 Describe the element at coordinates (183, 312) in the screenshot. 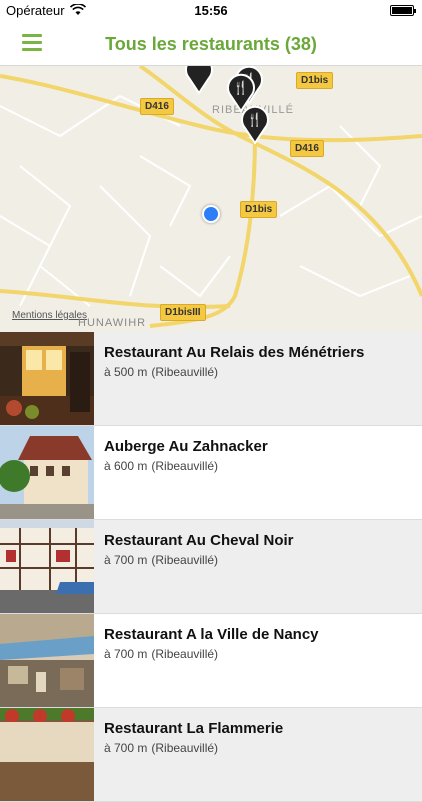

I see `road-label: D1bisIII` at that location.